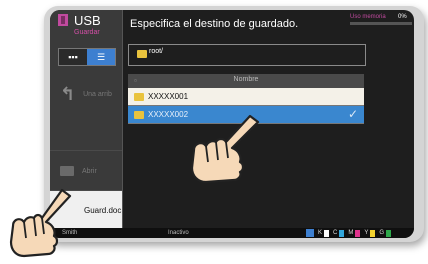 The height and width of the screenshot is (264, 428). What do you see at coordinates (246, 97) in the screenshot?
I see `table-row: XXXXX001` at bounding box center [246, 97].